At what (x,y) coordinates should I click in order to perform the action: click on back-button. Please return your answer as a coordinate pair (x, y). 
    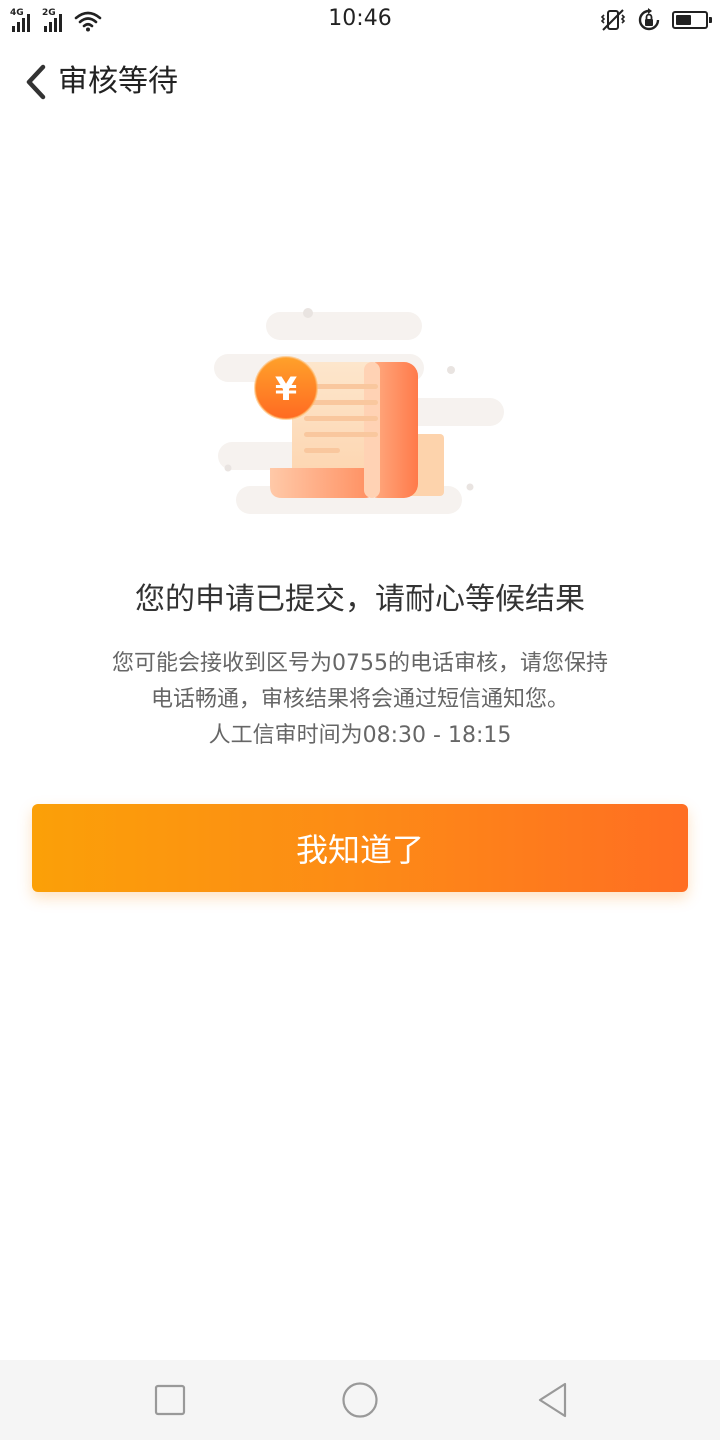
    Looking at the image, I should click on (36, 82).